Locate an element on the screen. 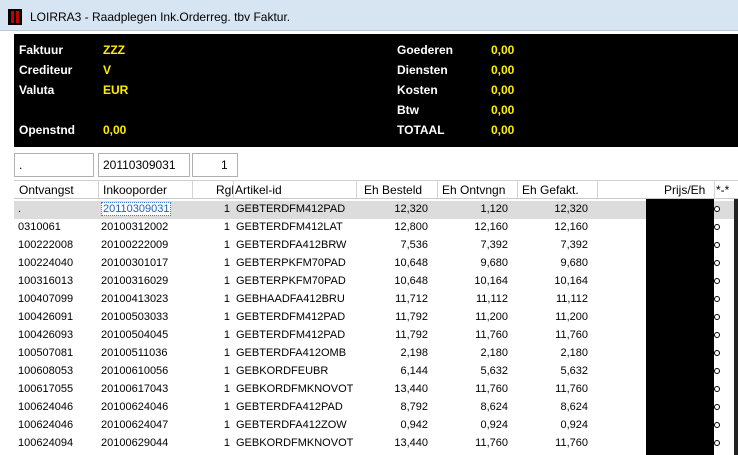  cell-eh-besteld: 0,942 is located at coordinates (414, 425).